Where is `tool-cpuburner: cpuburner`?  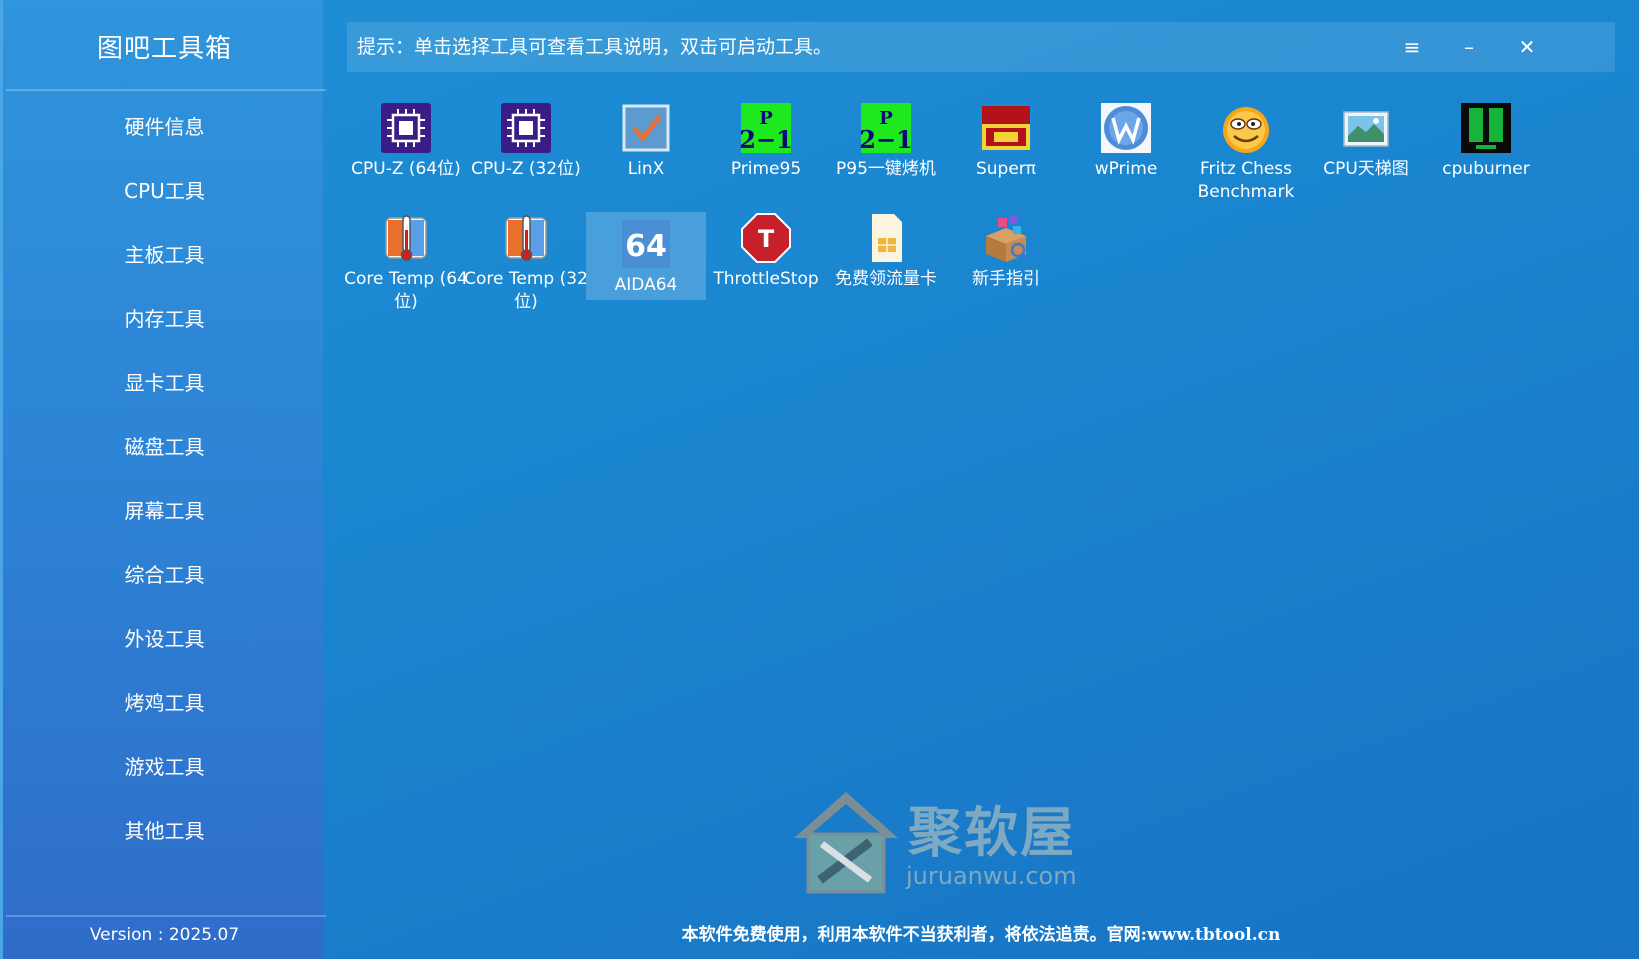
tool-cpuburner: cpuburner is located at coordinates (1486, 154).